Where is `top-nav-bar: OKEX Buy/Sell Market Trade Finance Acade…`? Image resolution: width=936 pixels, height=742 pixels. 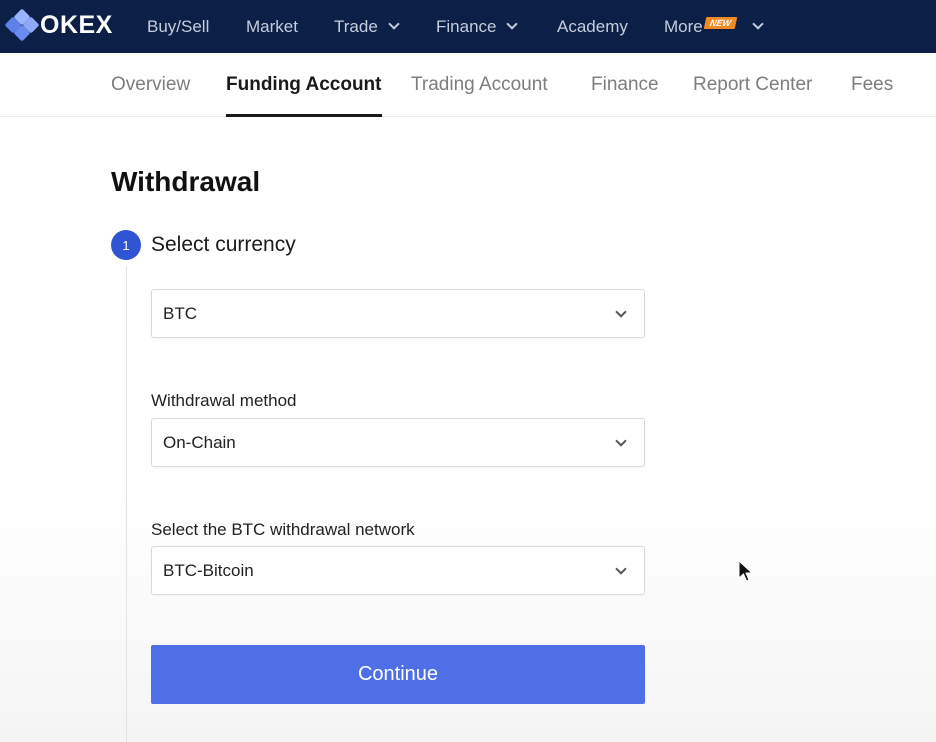
top-nav-bar: OKEX Buy/Sell Market Trade Finance Acade… is located at coordinates (468, 26).